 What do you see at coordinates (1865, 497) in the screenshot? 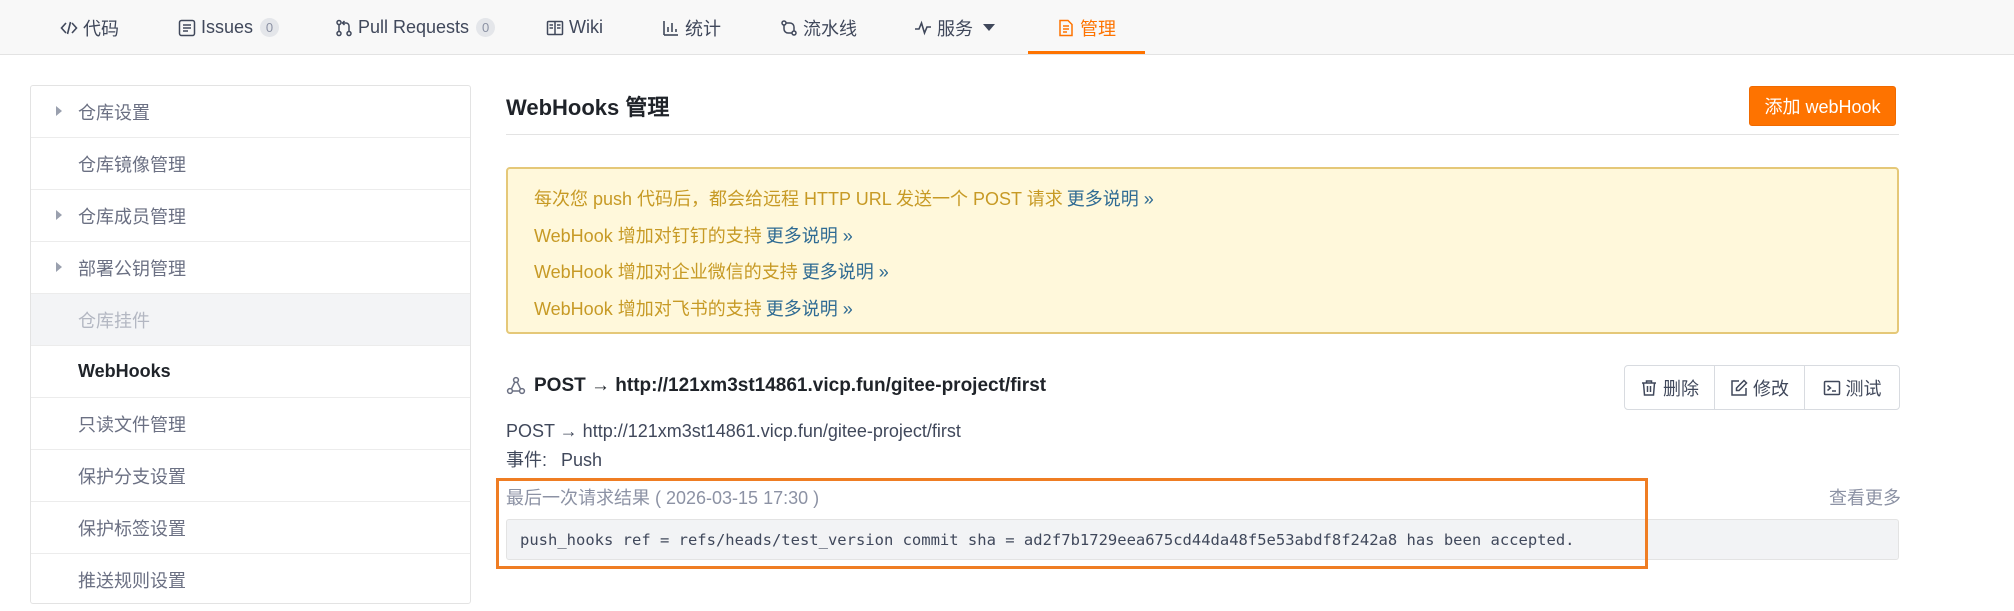
I see `view-more-link: 查看更多` at bounding box center [1865, 497].